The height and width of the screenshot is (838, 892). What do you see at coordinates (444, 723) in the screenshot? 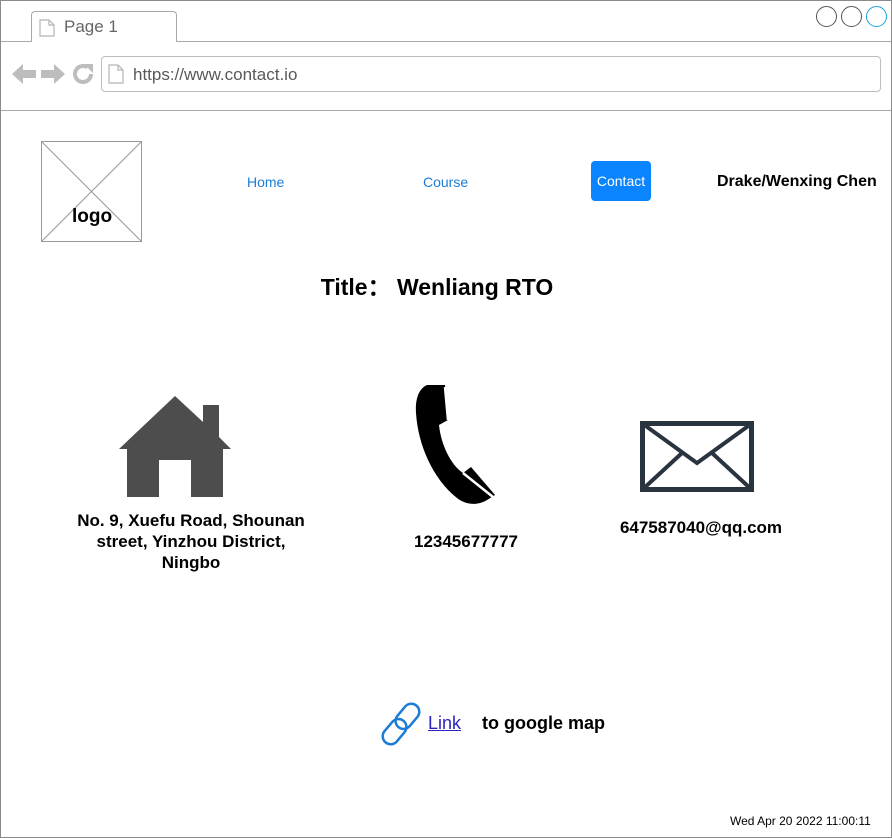
I see `google-map-link: Link` at bounding box center [444, 723].